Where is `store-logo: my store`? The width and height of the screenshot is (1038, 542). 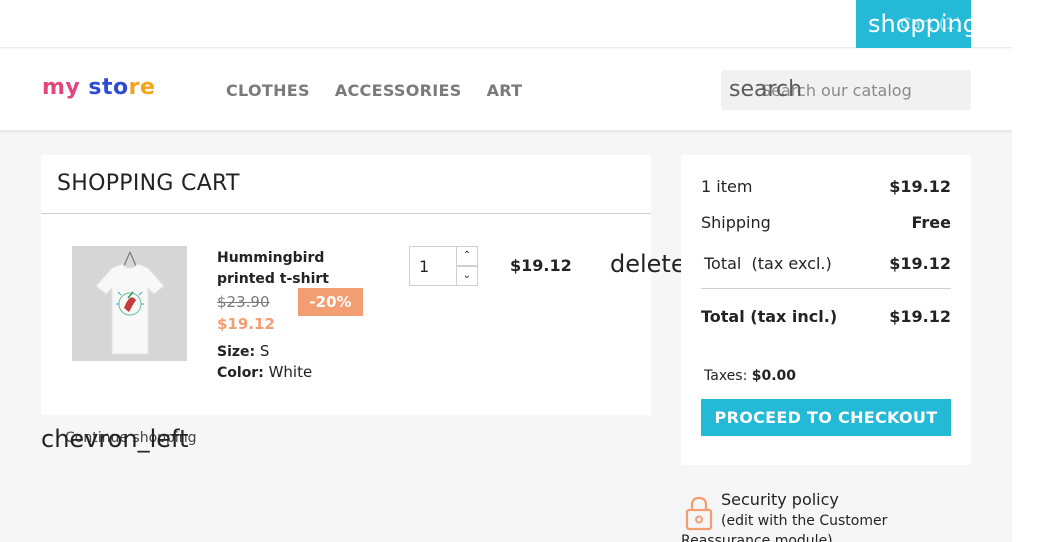
store-logo: my store is located at coordinates (98, 88).